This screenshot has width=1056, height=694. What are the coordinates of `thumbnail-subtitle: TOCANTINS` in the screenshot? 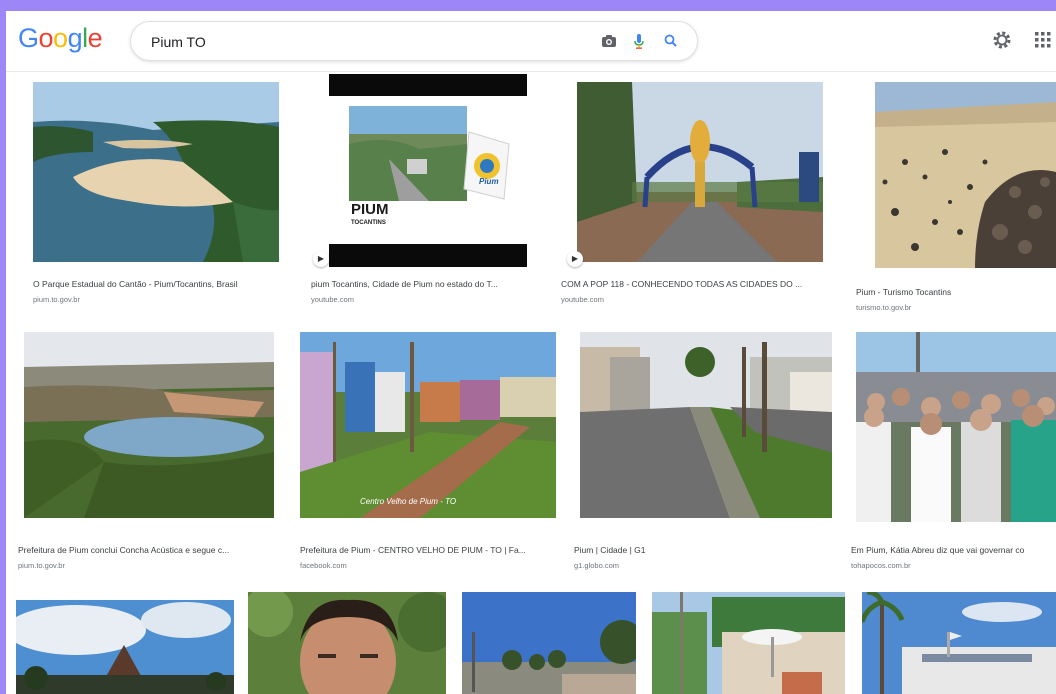 It's located at (368, 223).